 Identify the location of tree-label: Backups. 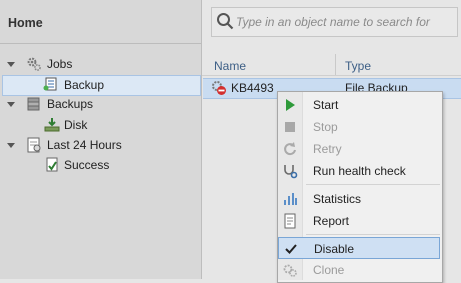
(70, 104).